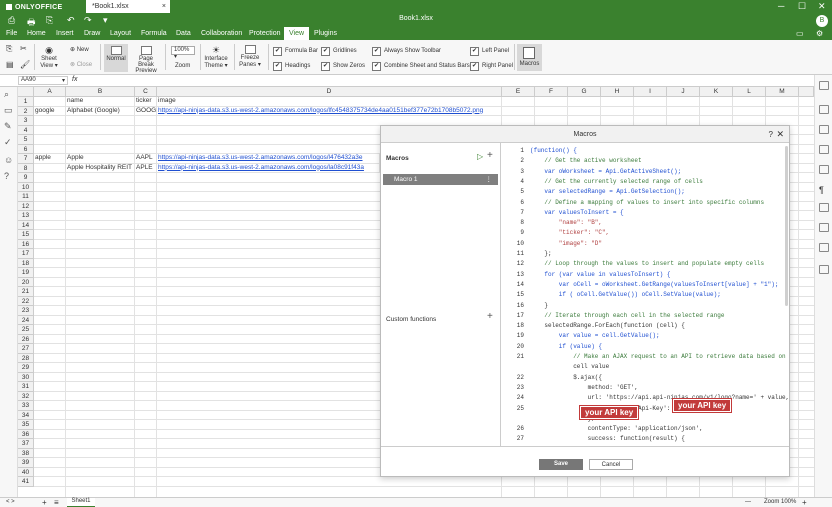  Describe the element at coordinates (26, 396) in the screenshot. I see `row-header: 32` at that location.